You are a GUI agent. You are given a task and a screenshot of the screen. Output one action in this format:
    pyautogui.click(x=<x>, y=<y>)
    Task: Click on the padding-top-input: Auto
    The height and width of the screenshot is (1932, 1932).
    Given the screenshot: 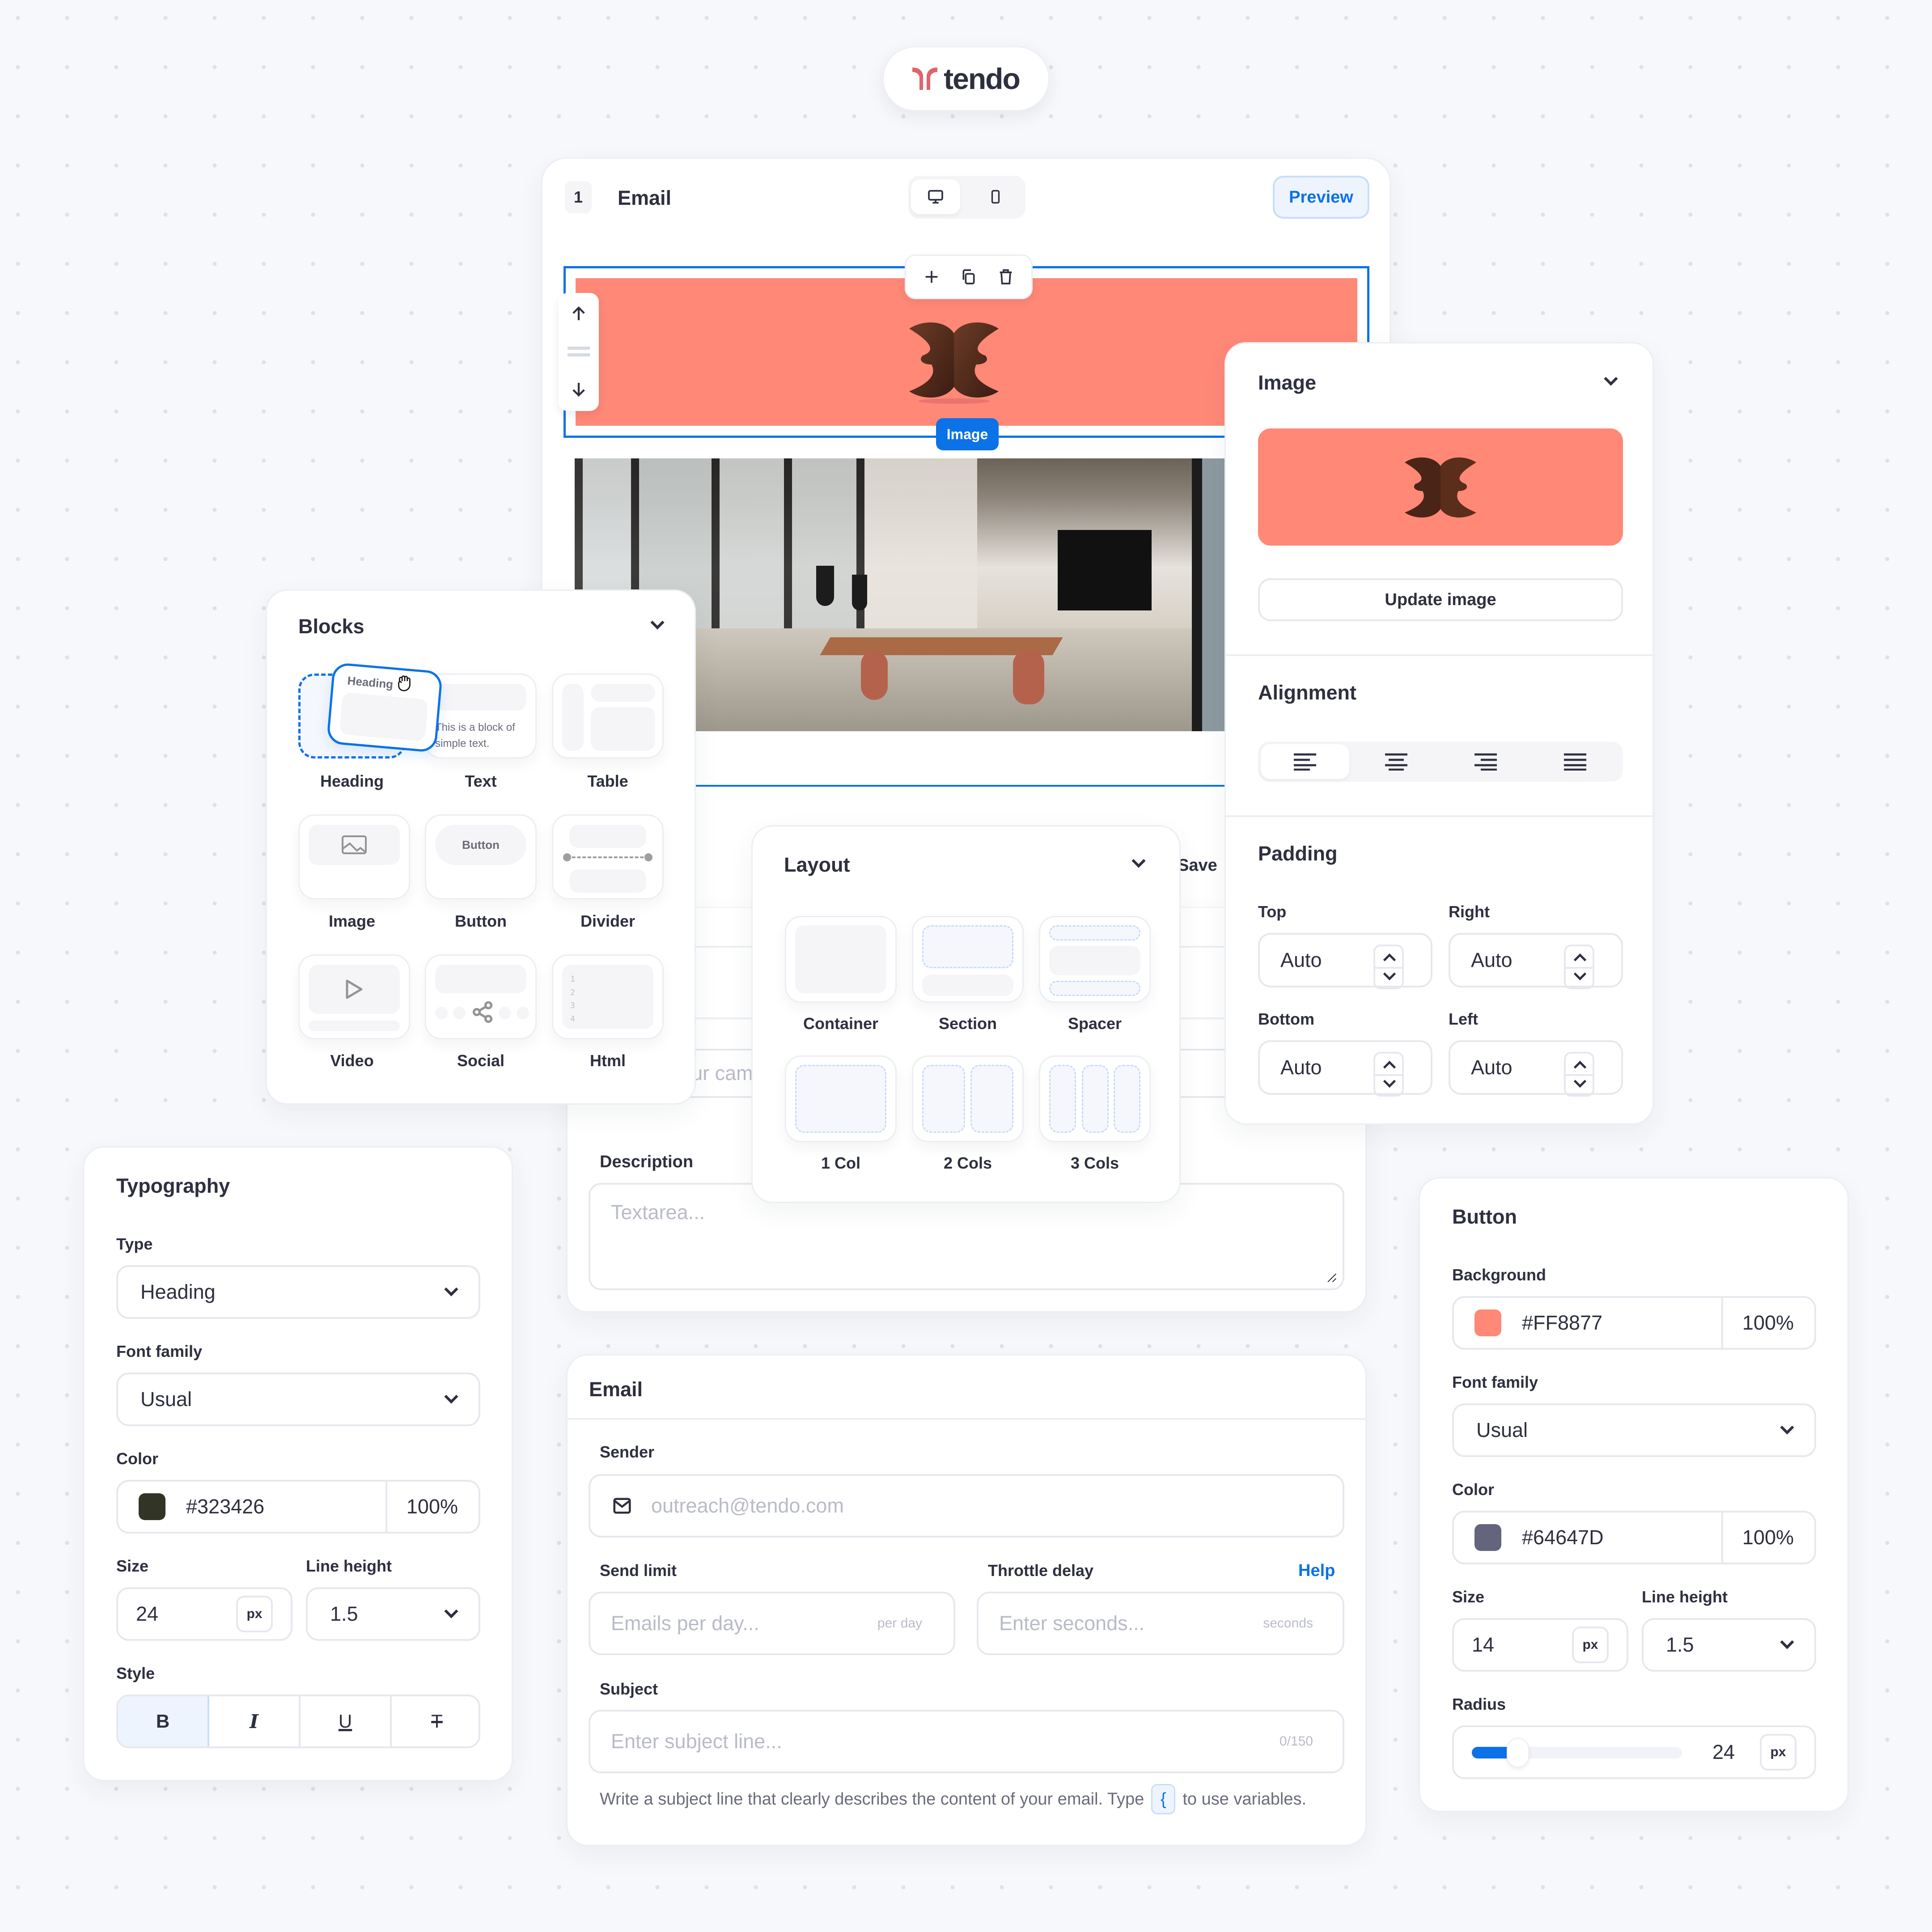 What is the action you would take?
    pyautogui.click(x=1345, y=961)
    